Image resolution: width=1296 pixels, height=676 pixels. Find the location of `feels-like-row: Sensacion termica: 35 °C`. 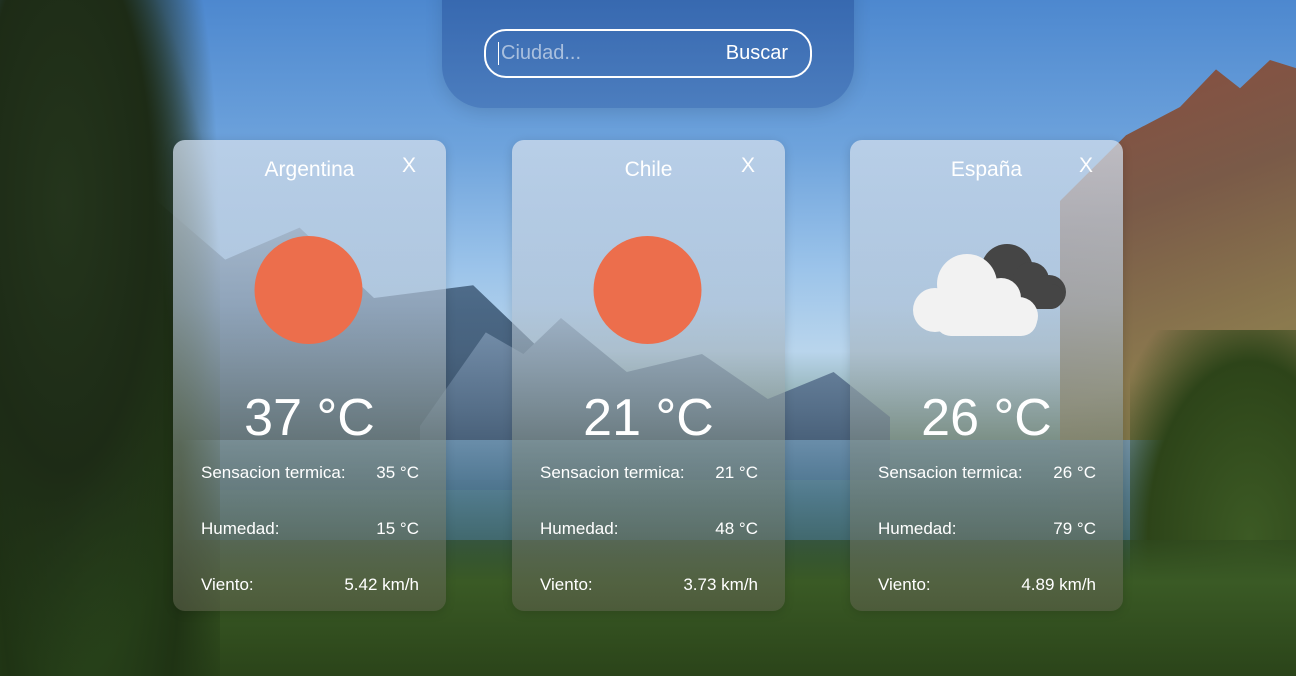

feels-like-row: Sensacion termica: 35 °C is located at coordinates (310, 473).